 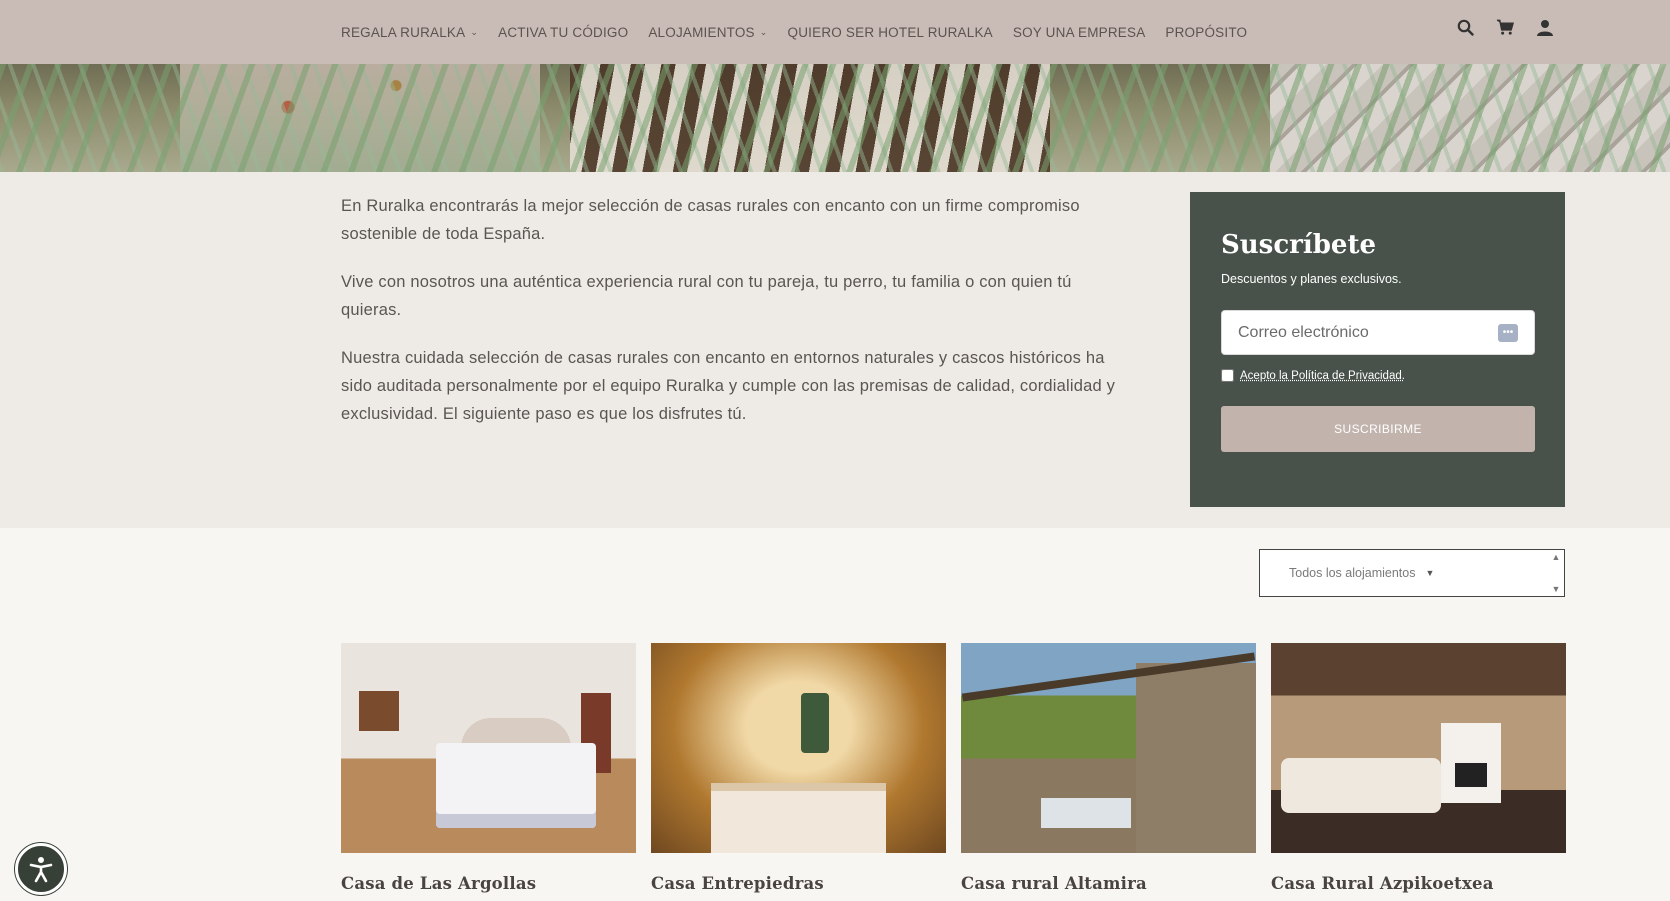 What do you see at coordinates (701, 32) in the screenshot?
I see `nav-item-label: ALOJAMIENTOS` at bounding box center [701, 32].